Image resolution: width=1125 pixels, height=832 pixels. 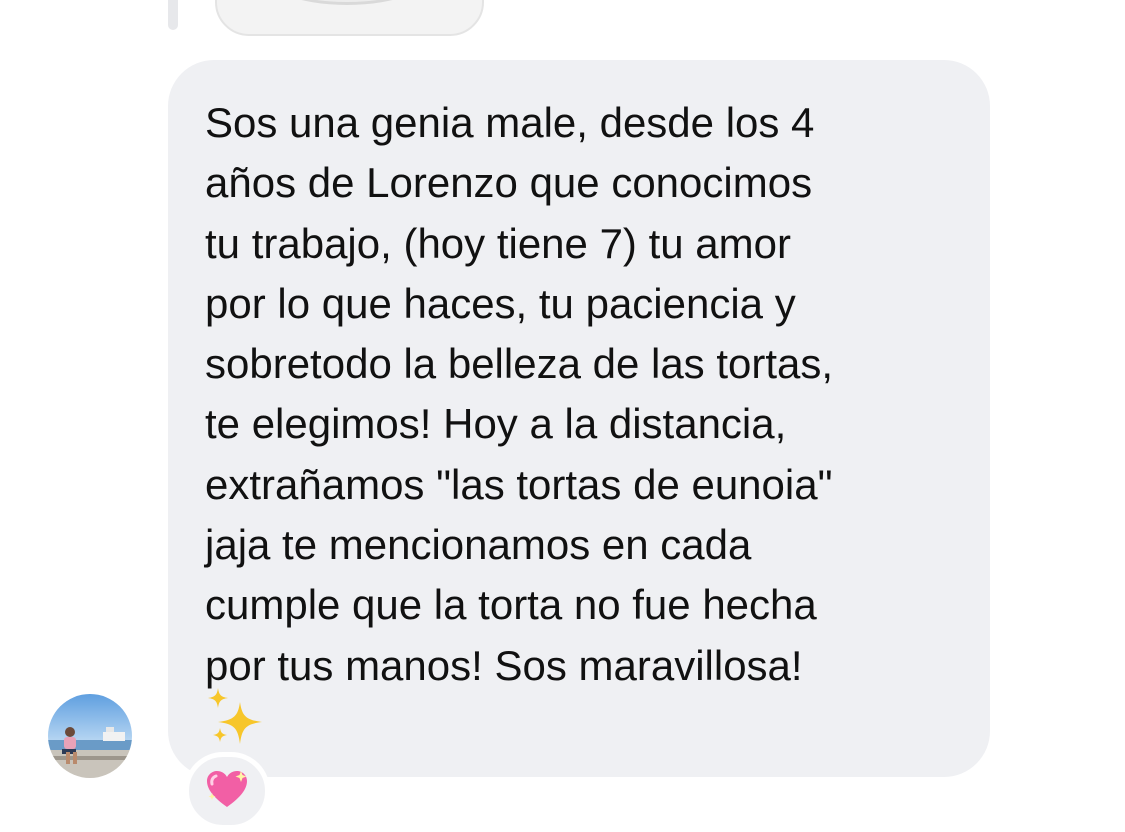 What do you see at coordinates (237, 717) in the screenshot?
I see `sparkles-icon` at bounding box center [237, 717].